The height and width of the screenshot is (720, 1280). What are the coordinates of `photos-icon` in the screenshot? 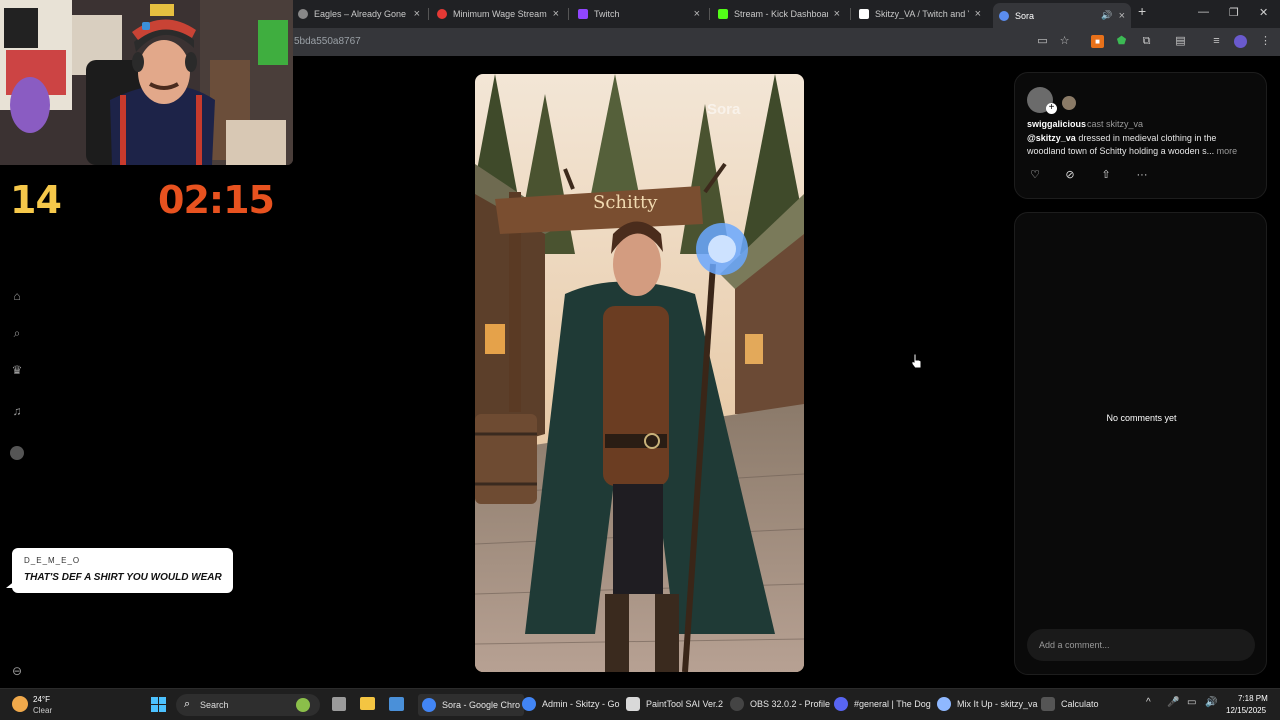 It's located at (396, 704).